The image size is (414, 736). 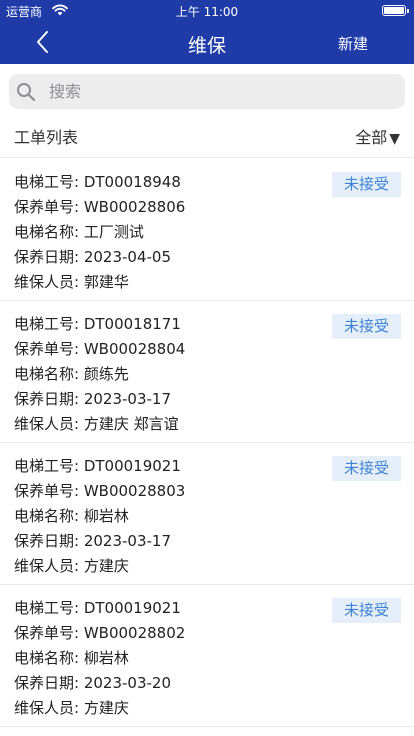 I want to click on search-input, so click(x=224, y=91).